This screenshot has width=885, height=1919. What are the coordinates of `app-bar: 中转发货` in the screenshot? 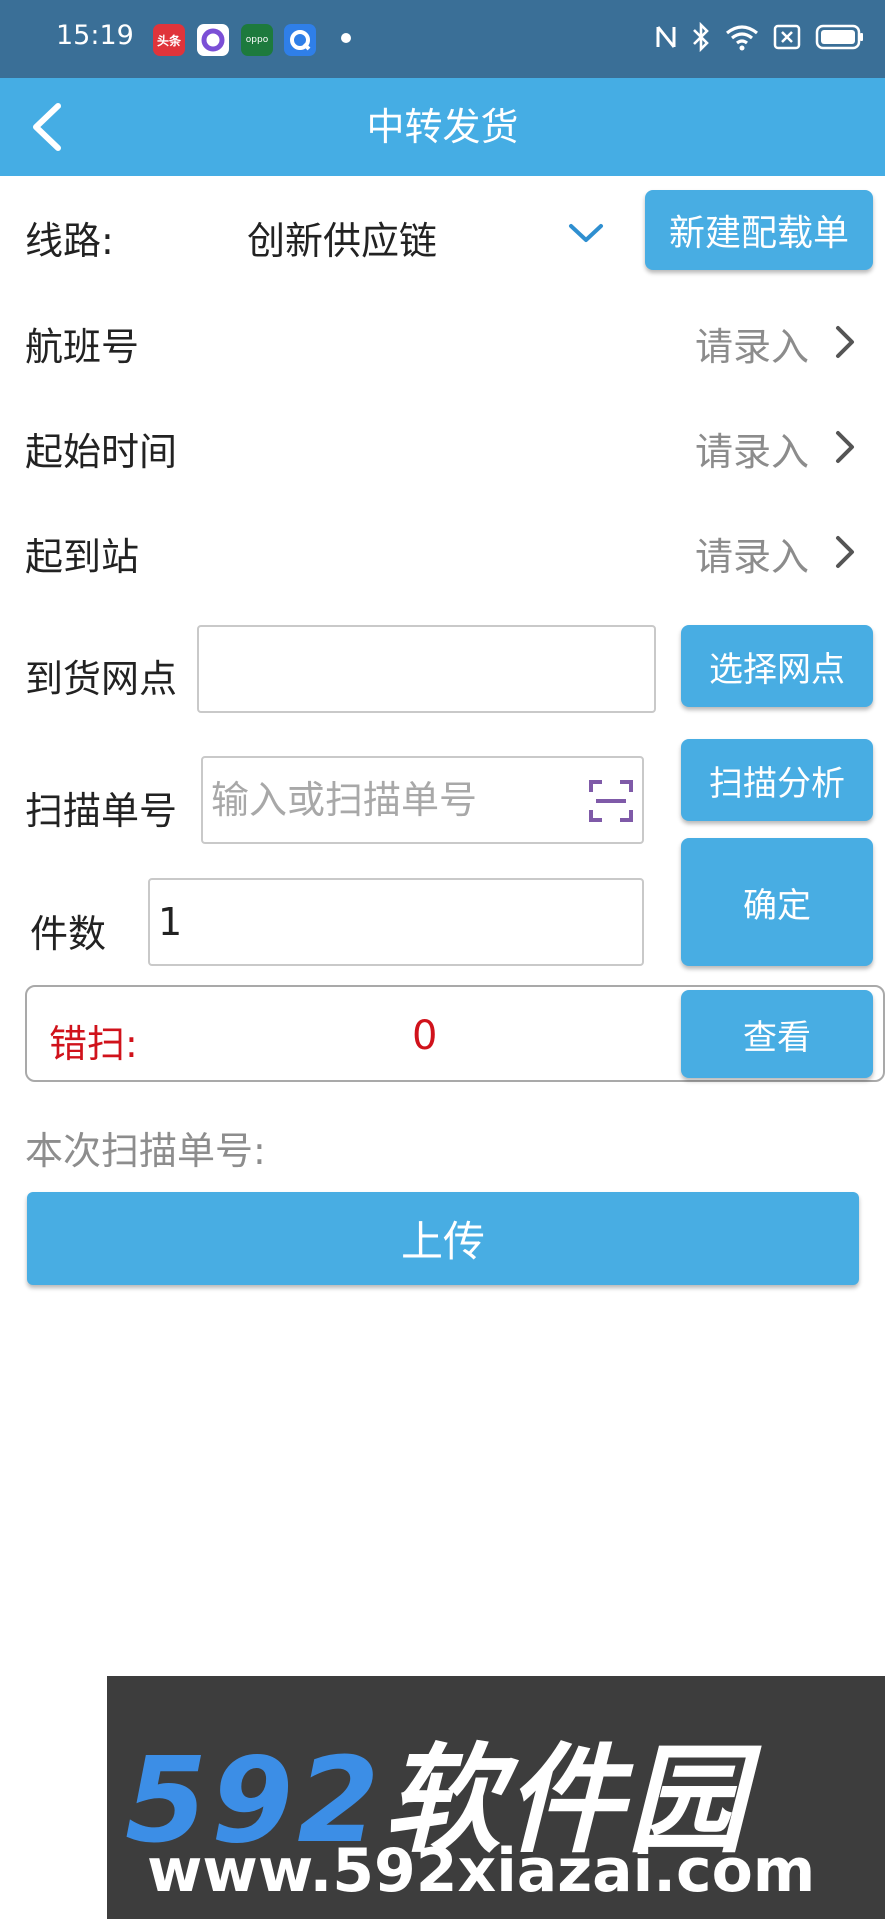 It's located at (442, 127).